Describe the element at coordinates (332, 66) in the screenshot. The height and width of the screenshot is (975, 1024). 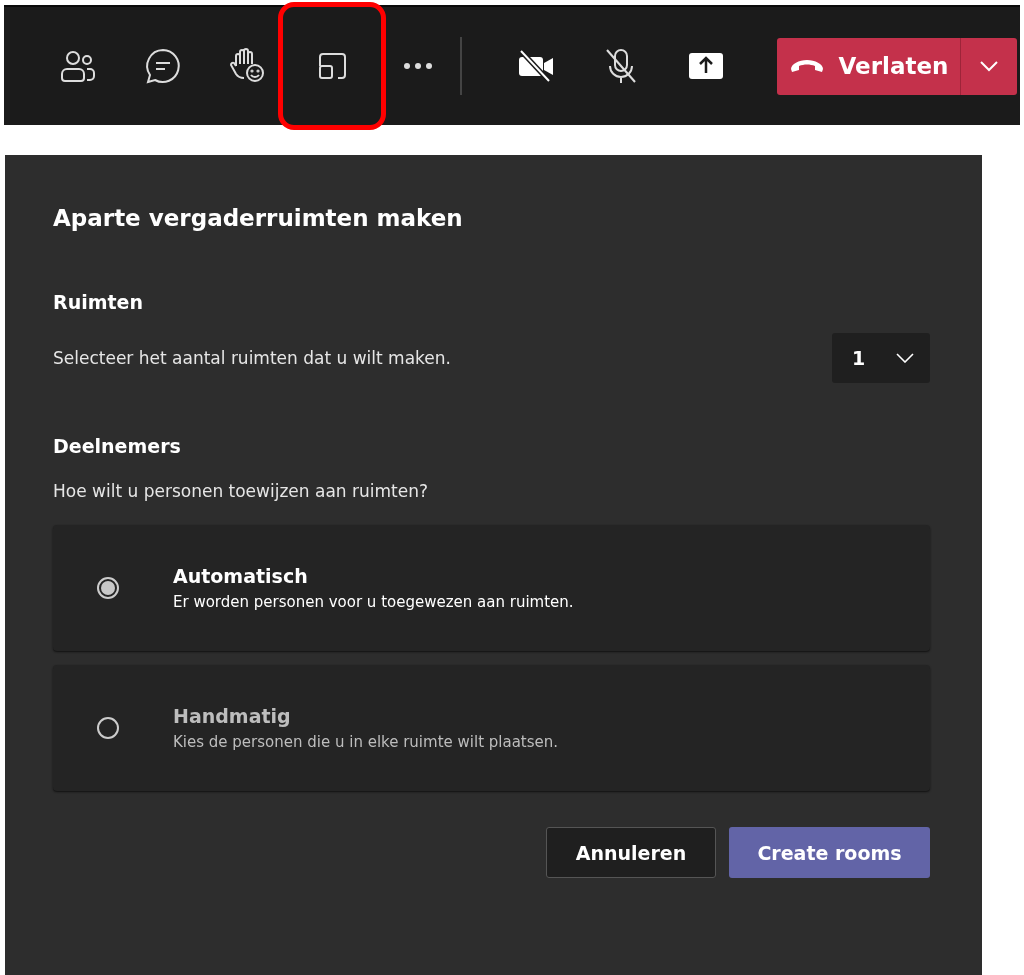
I see `window-in-window-button` at that location.